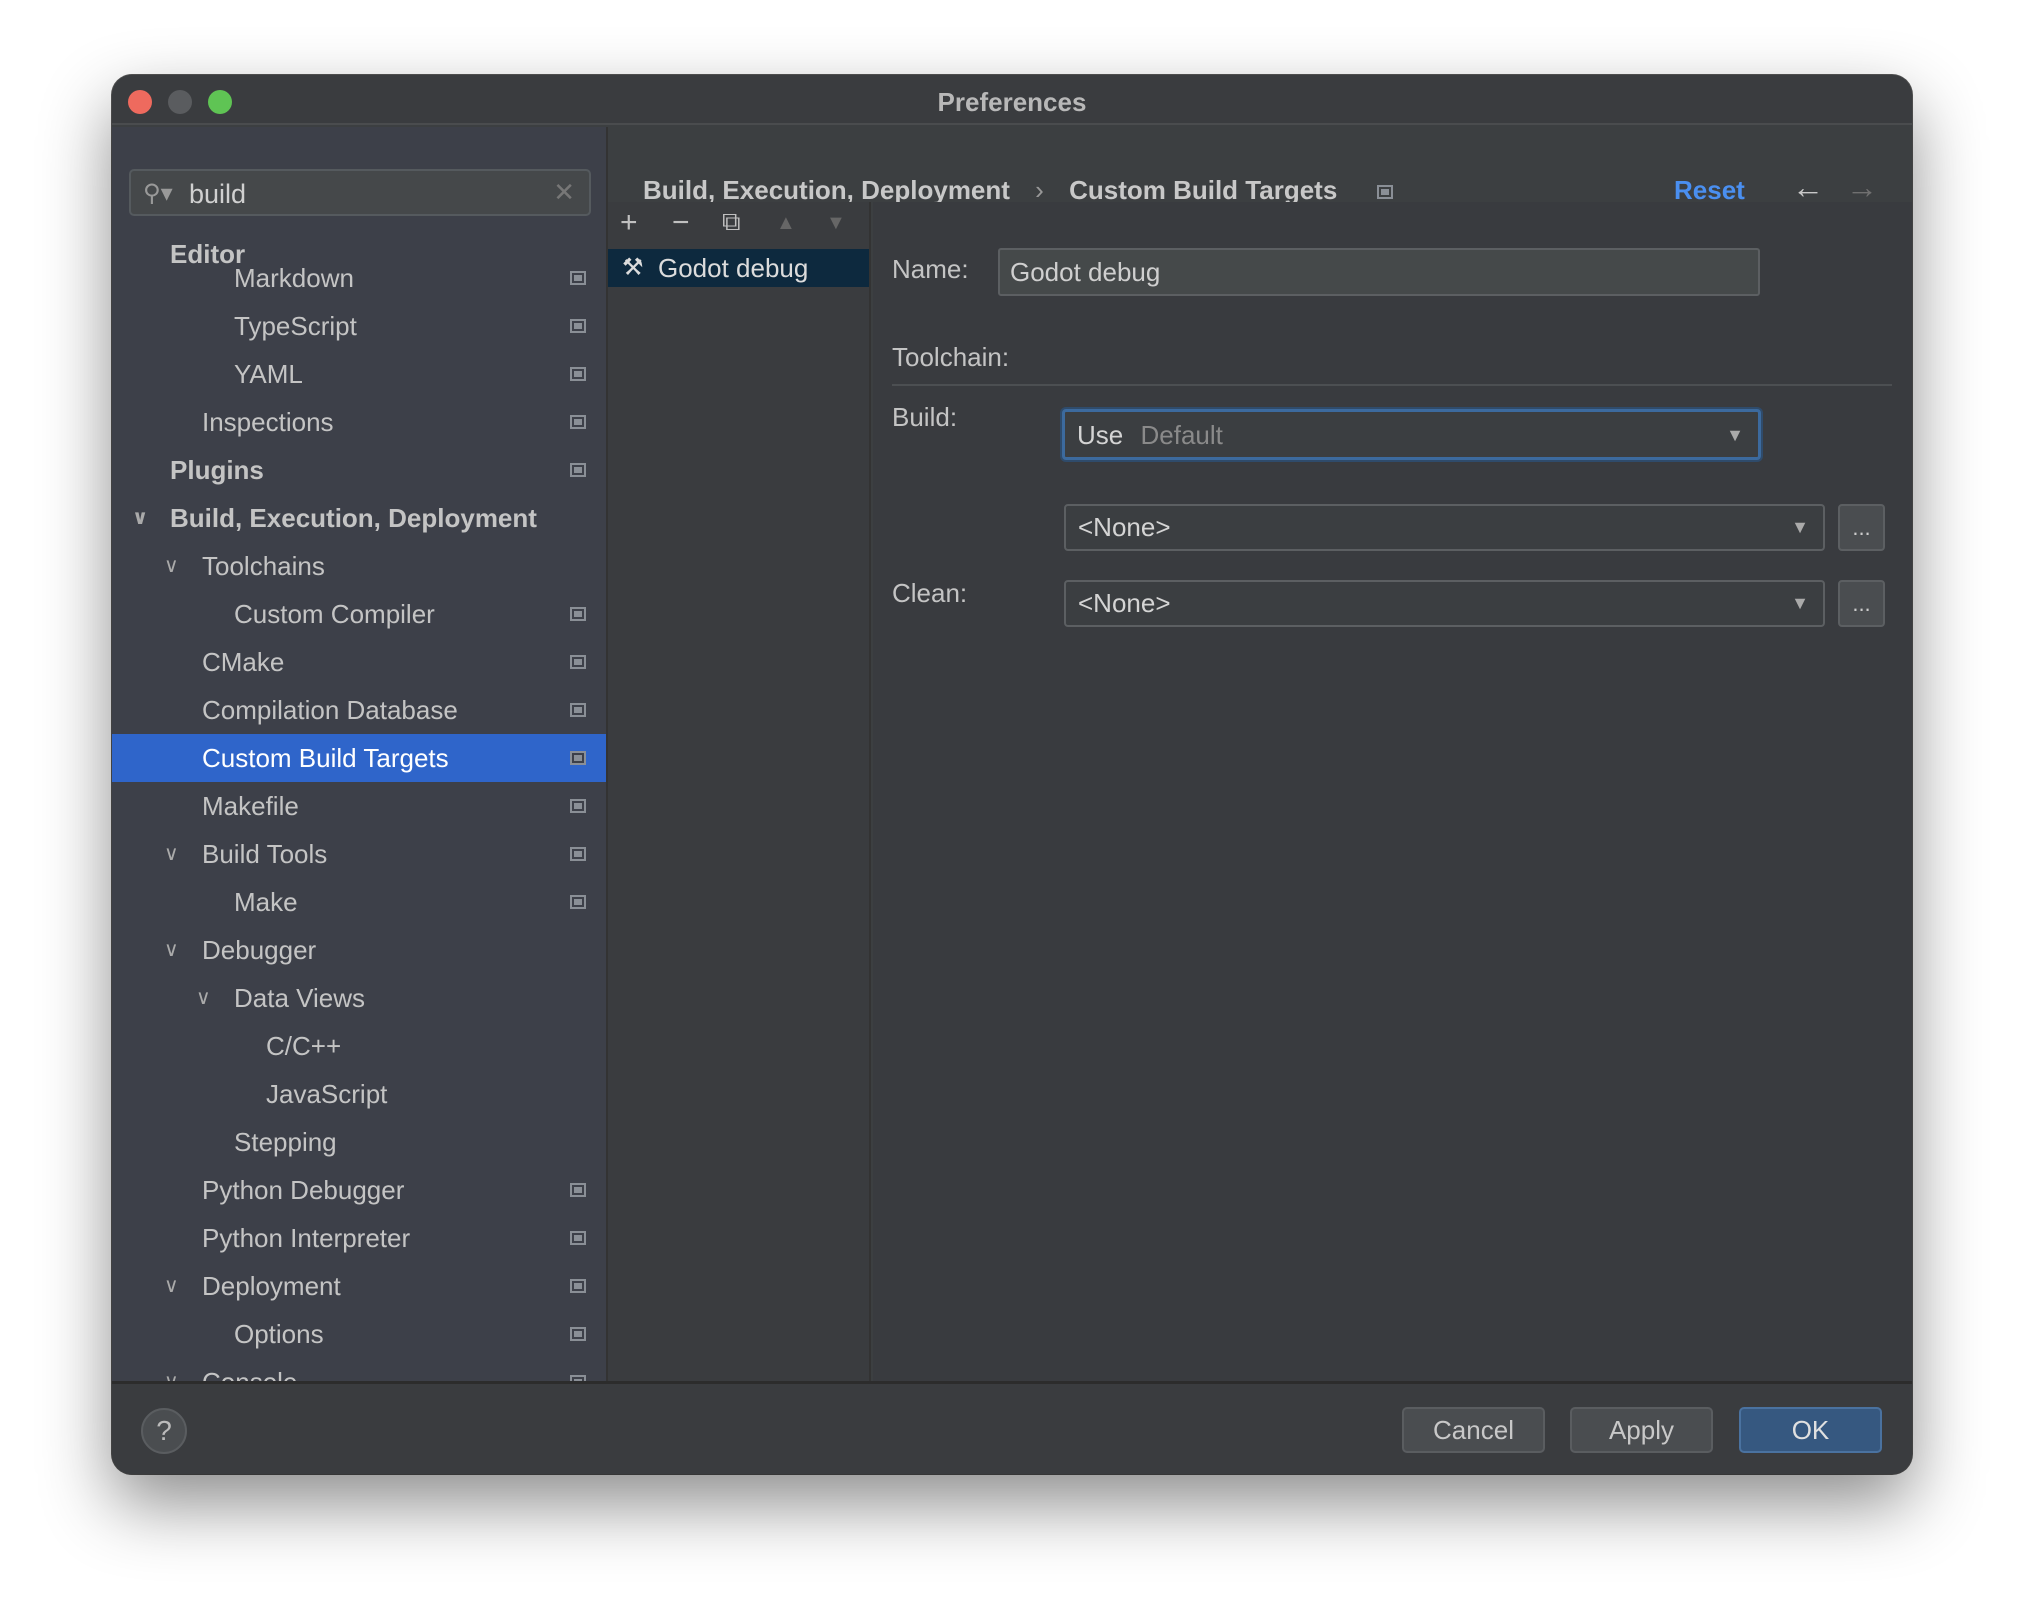 The height and width of the screenshot is (1624, 2024). What do you see at coordinates (1124, 603) in the screenshot?
I see `clean-value: <None>` at bounding box center [1124, 603].